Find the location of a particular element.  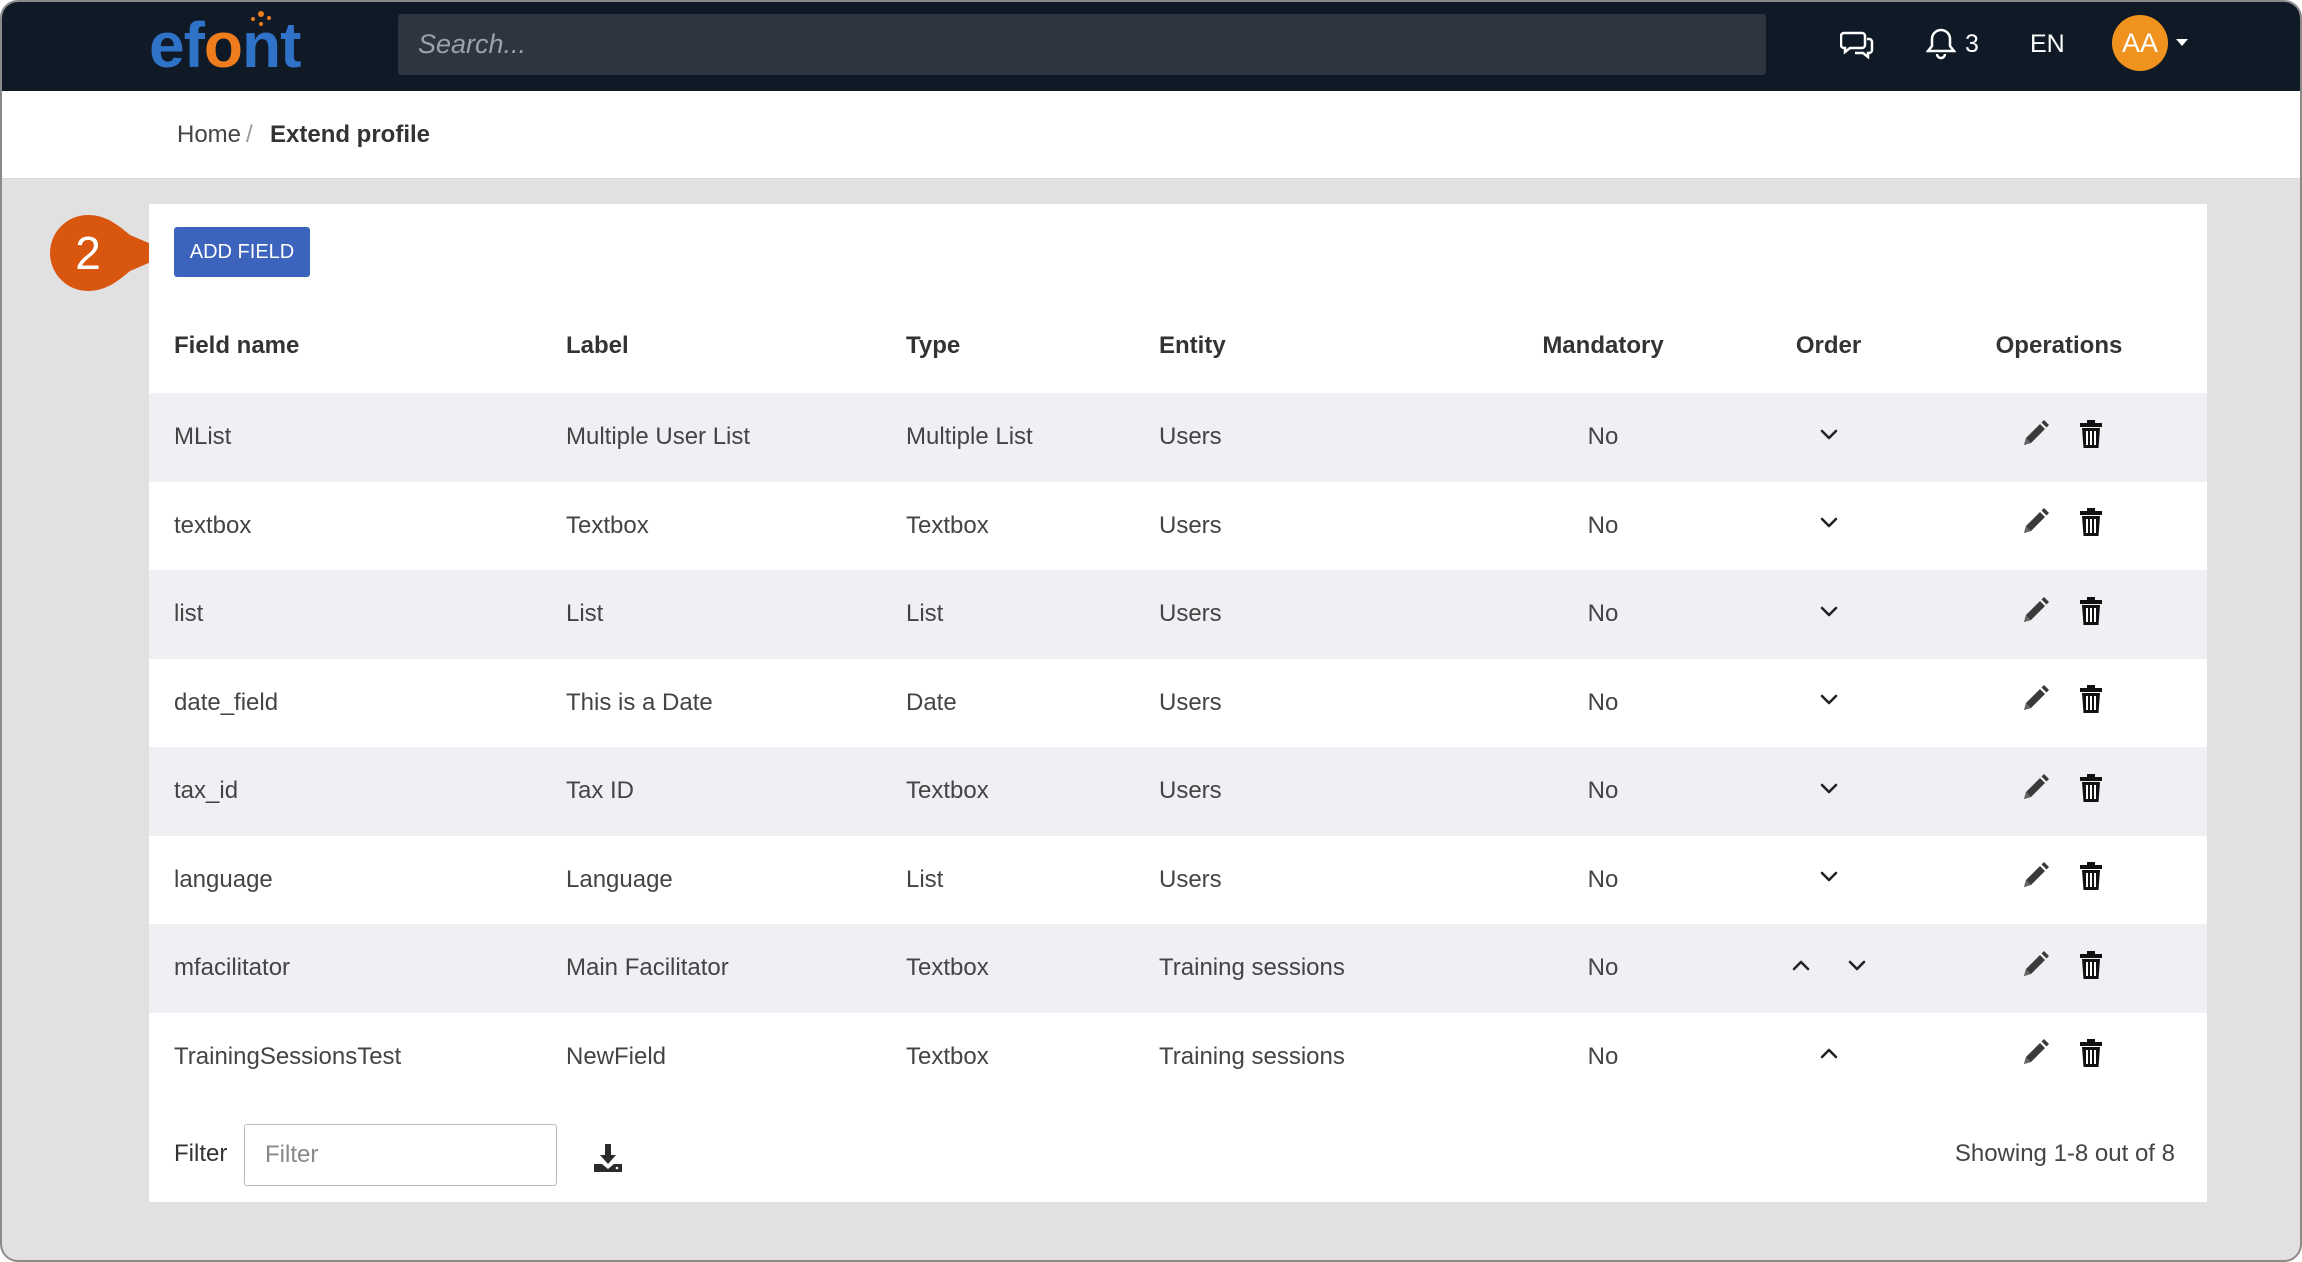

step-number: 2 is located at coordinates (88, 253).